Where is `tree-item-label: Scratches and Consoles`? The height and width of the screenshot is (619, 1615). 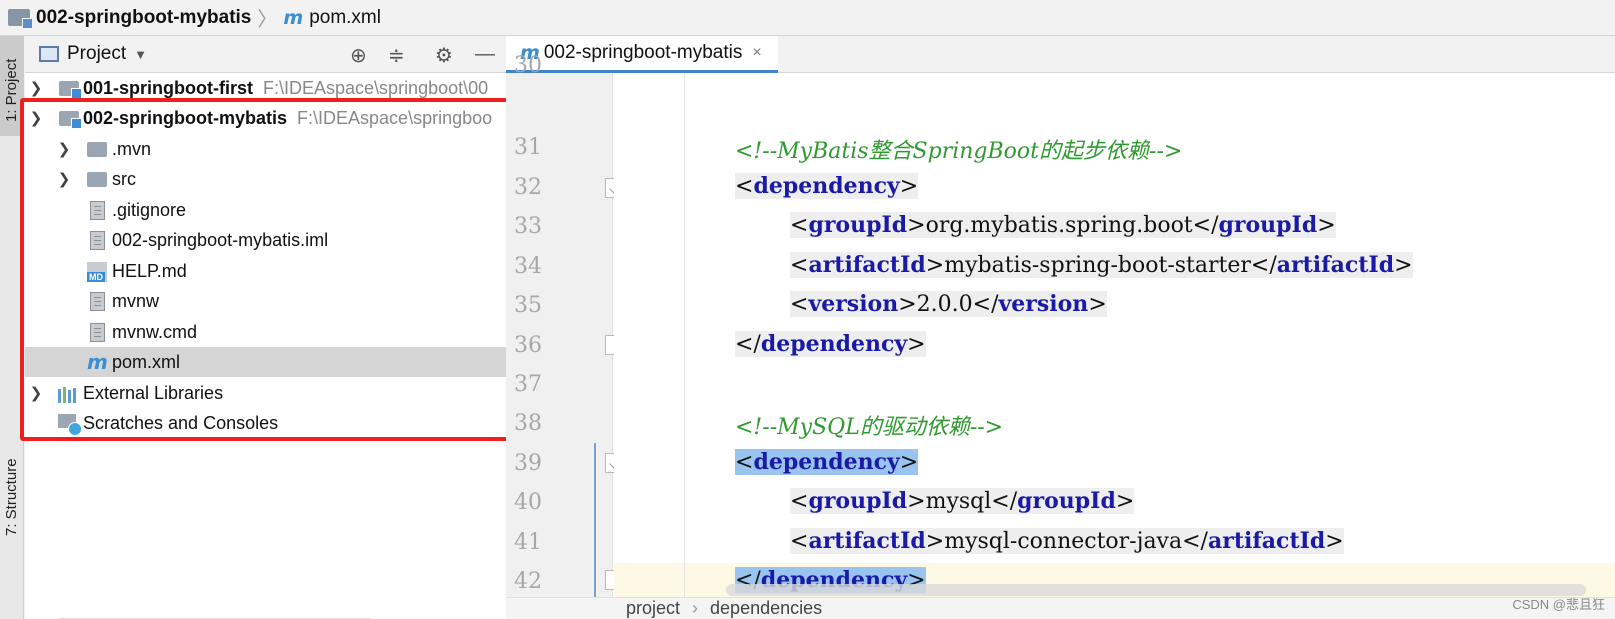 tree-item-label: Scratches and Consoles is located at coordinates (181, 422).